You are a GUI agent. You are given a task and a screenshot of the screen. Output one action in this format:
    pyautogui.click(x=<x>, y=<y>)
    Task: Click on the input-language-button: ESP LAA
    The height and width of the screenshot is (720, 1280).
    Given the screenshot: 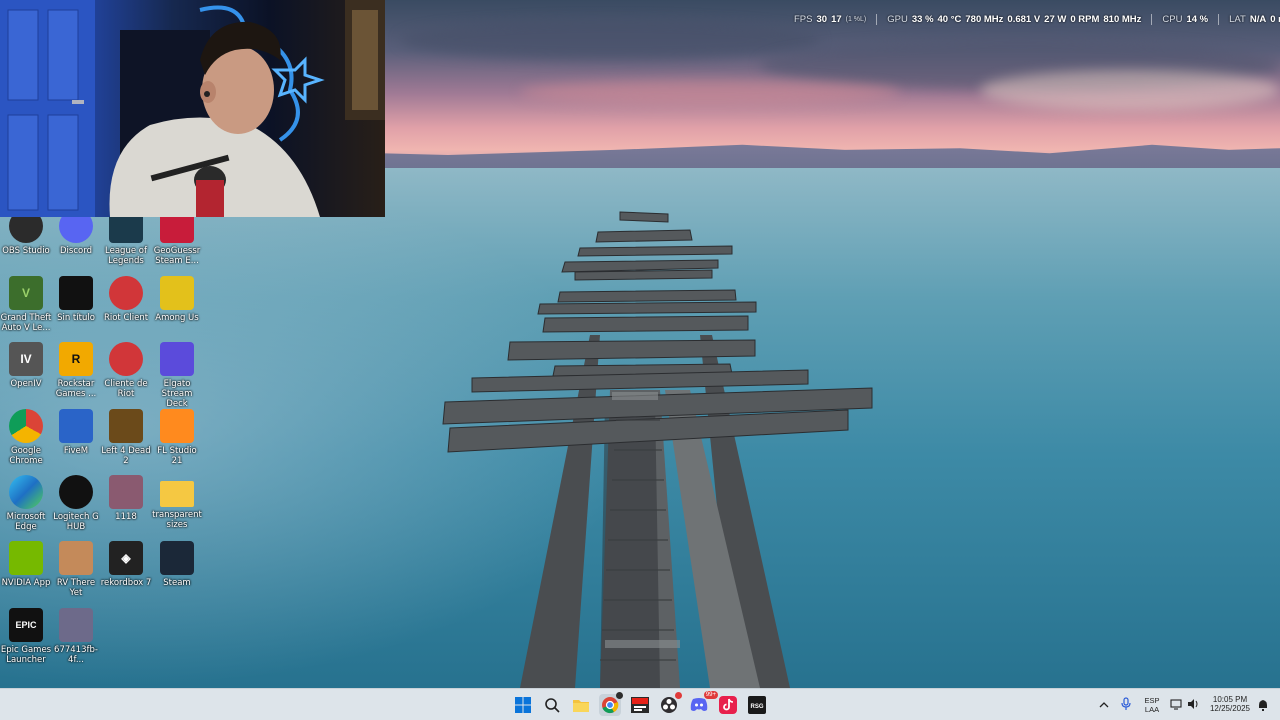 What is the action you would take?
    pyautogui.click(x=1152, y=705)
    